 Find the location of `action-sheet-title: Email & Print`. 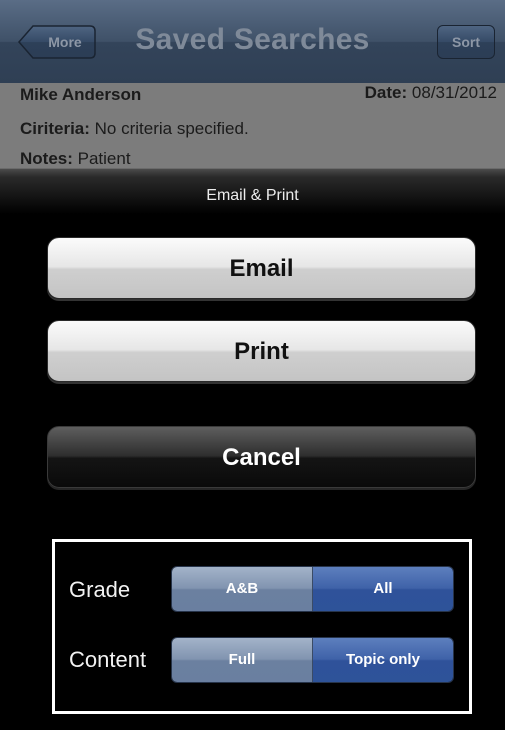

action-sheet-title: Email & Print is located at coordinates (252, 195).